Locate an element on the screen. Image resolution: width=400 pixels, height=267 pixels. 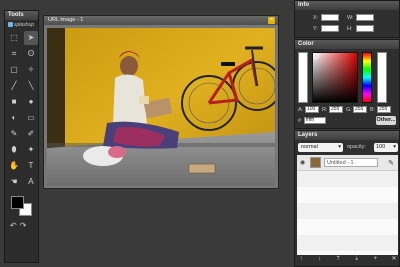
layer-buttons: ↑ ↓ ⇡ ⇣ + ✕ is located at coordinates (347, 259).